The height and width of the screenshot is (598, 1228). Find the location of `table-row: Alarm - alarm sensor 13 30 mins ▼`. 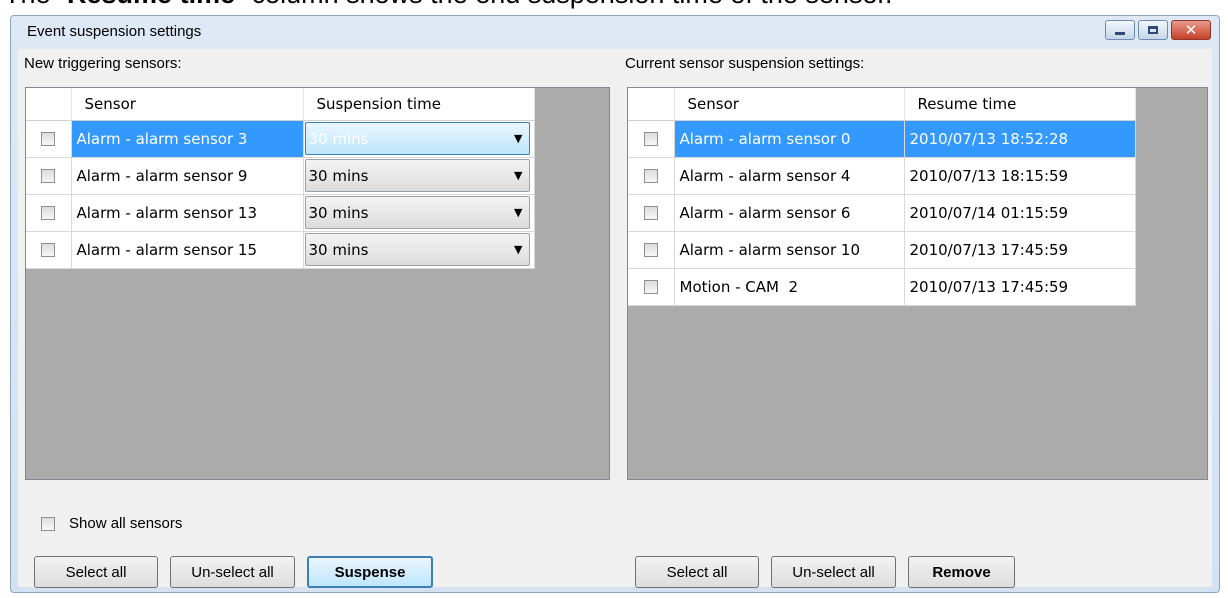

table-row: Alarm - alarm sensor 13 30 mins ▼ is located at coordinates (280, 213).